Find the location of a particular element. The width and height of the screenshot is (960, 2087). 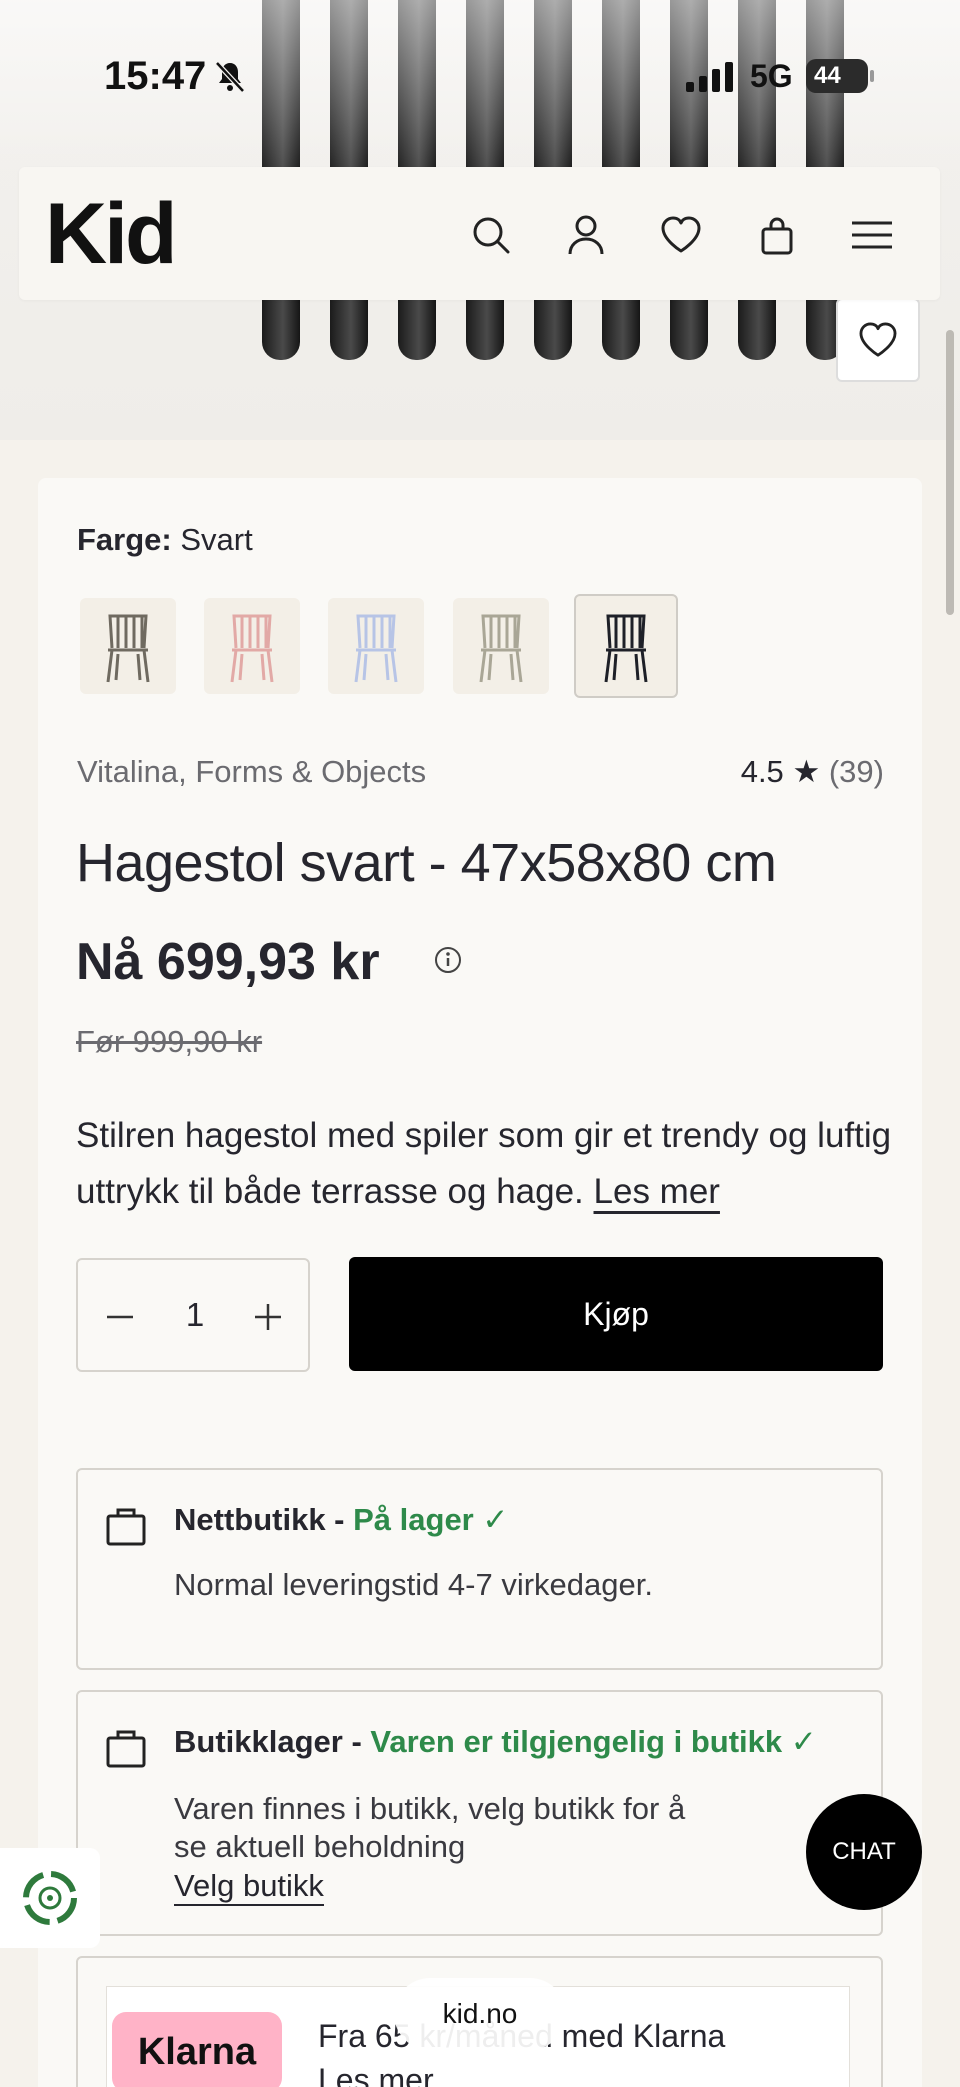

product-rating: 4.5 ★ (39) is located at coordinates (812, 772).